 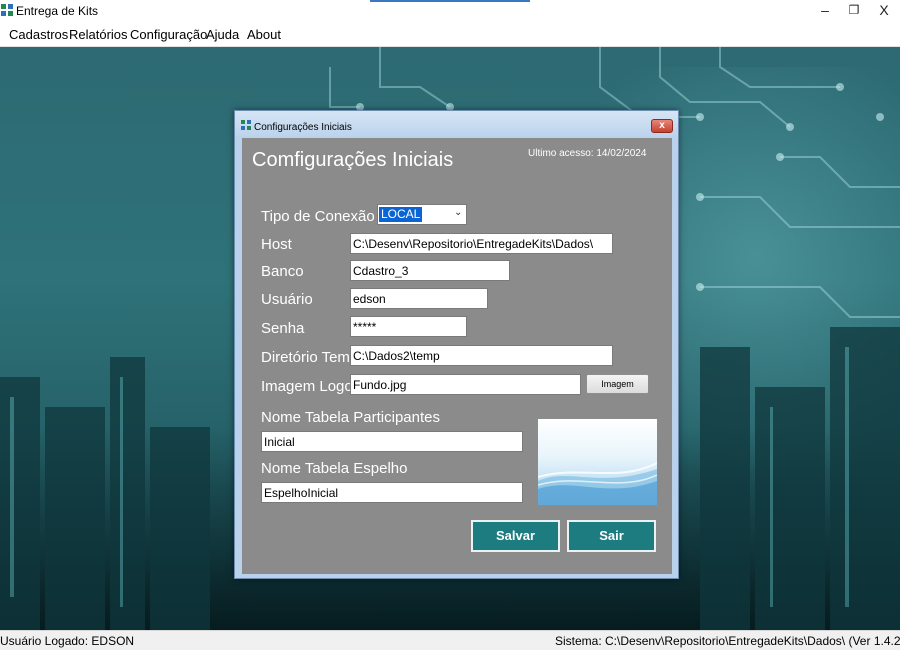 I want to click on logo-preview-image, so click(x=597, y=462).